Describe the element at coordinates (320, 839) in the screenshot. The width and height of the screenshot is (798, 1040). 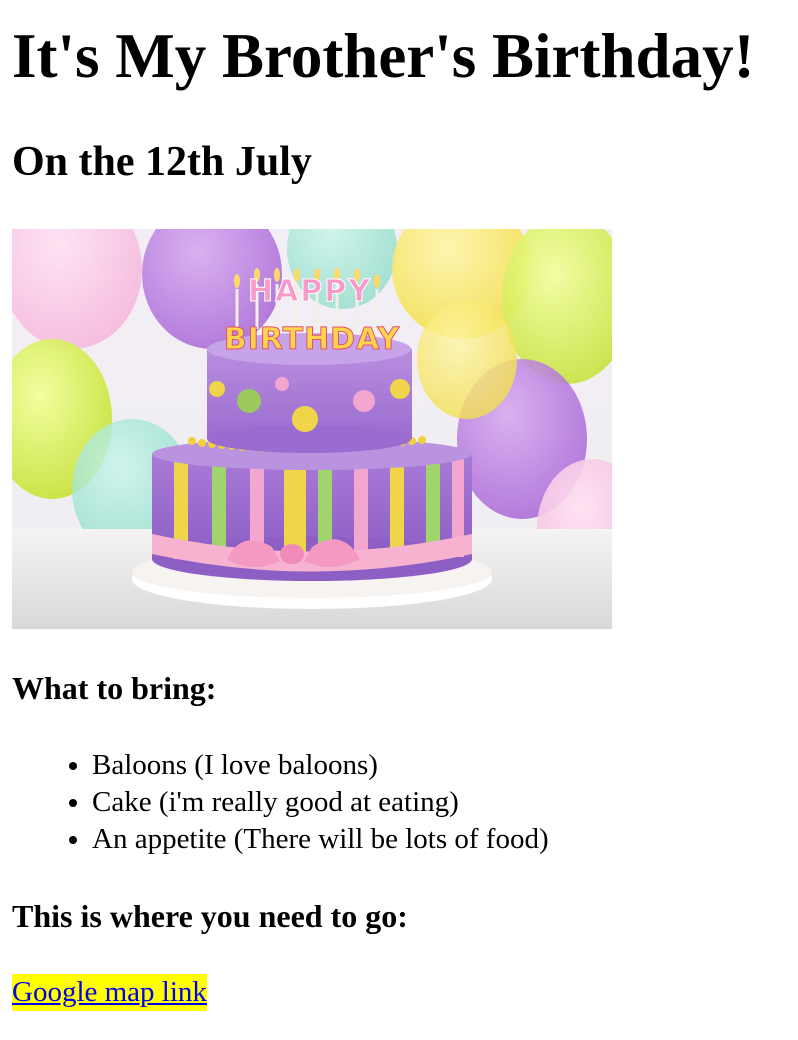
I see `list-item: An appetite (There will be lots of food)` at that location.